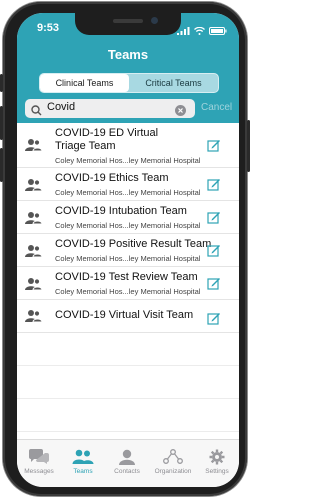  What do you see at coordinates (217, 457) in the screenshot?
I see `gear-icon` at bounding box center [217, 457].